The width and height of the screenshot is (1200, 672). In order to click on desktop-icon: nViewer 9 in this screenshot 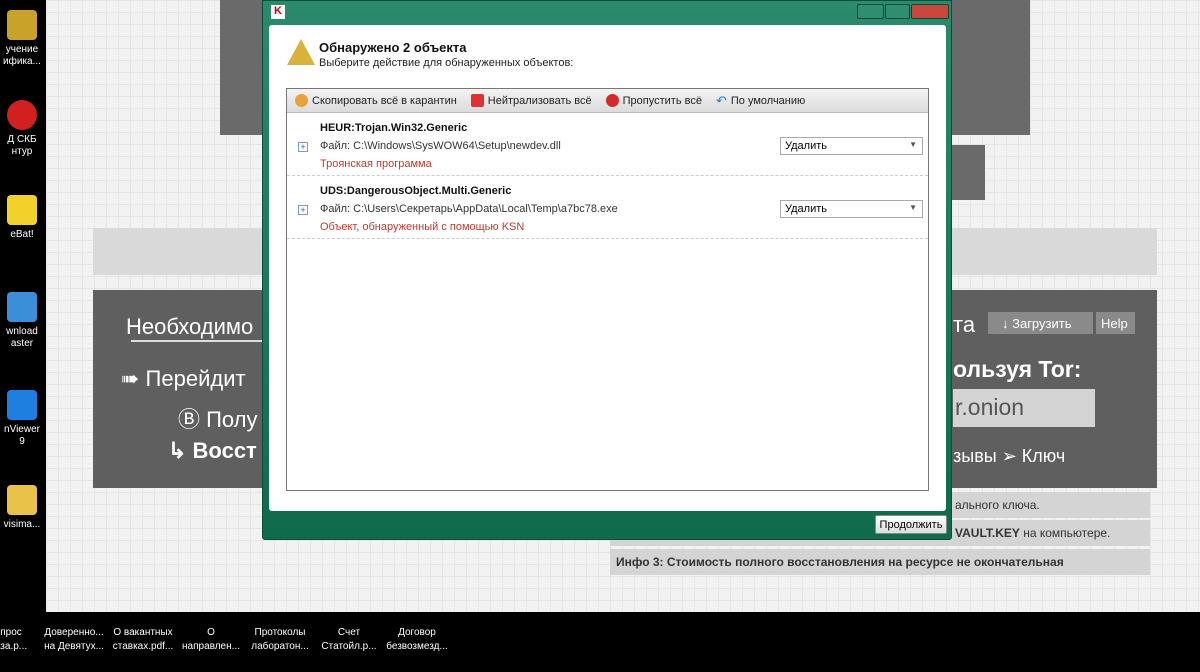, I will do `click(22, 419)`.